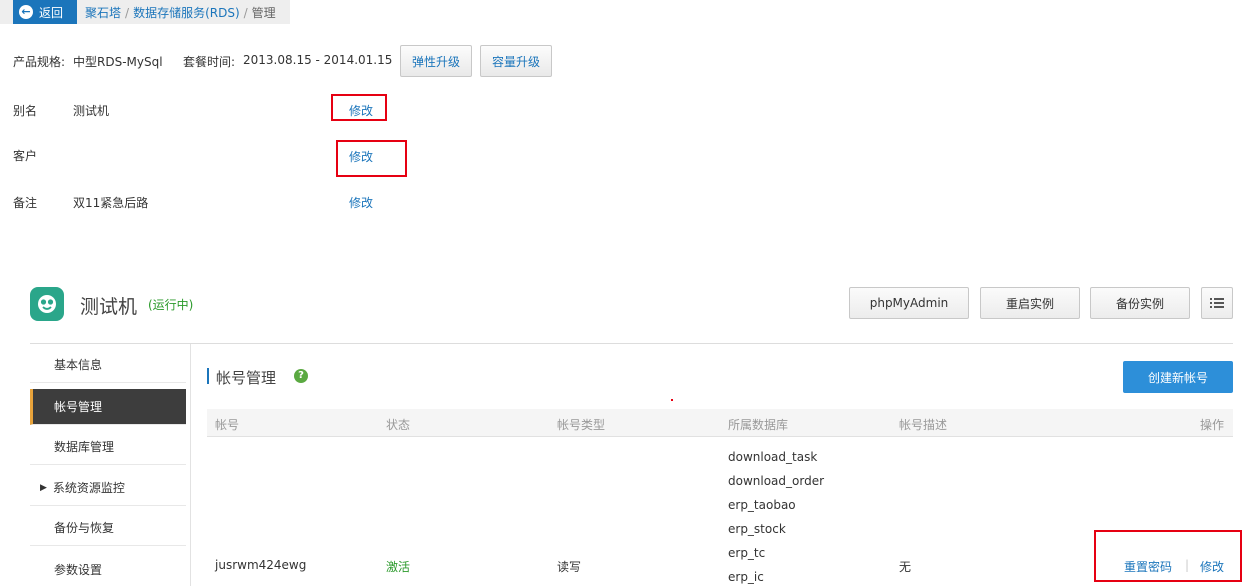  What do you see at coordinates (88, 488) in the screenshot?
I see `sidebar-item-label: 系统资源监控` at bounding box center [88, 488].